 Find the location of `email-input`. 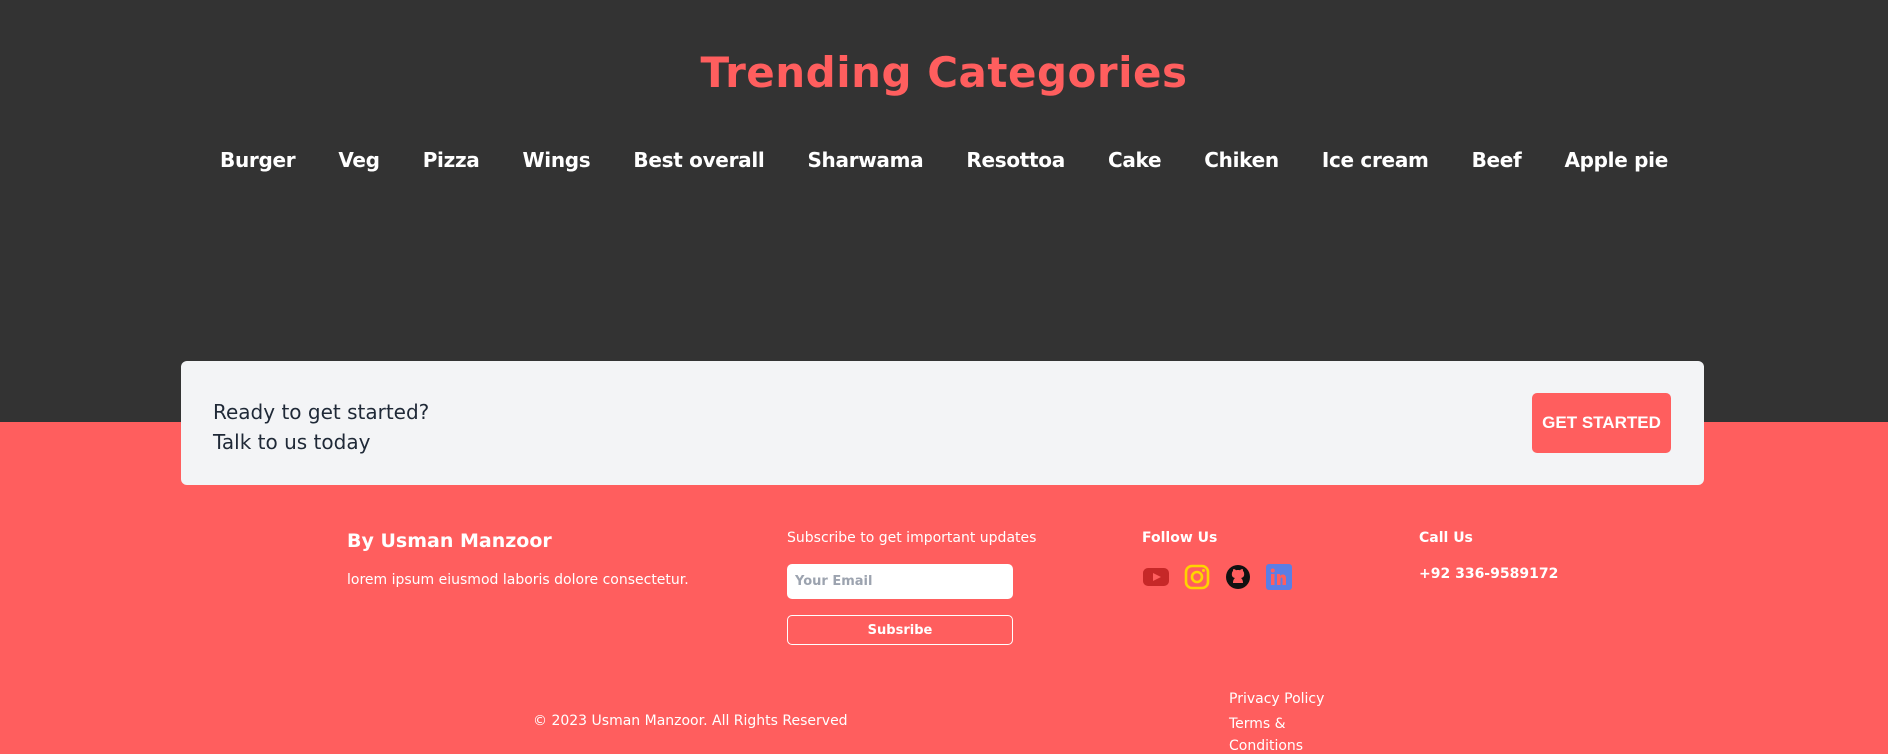

email-input is located at coordinates (900, 581).